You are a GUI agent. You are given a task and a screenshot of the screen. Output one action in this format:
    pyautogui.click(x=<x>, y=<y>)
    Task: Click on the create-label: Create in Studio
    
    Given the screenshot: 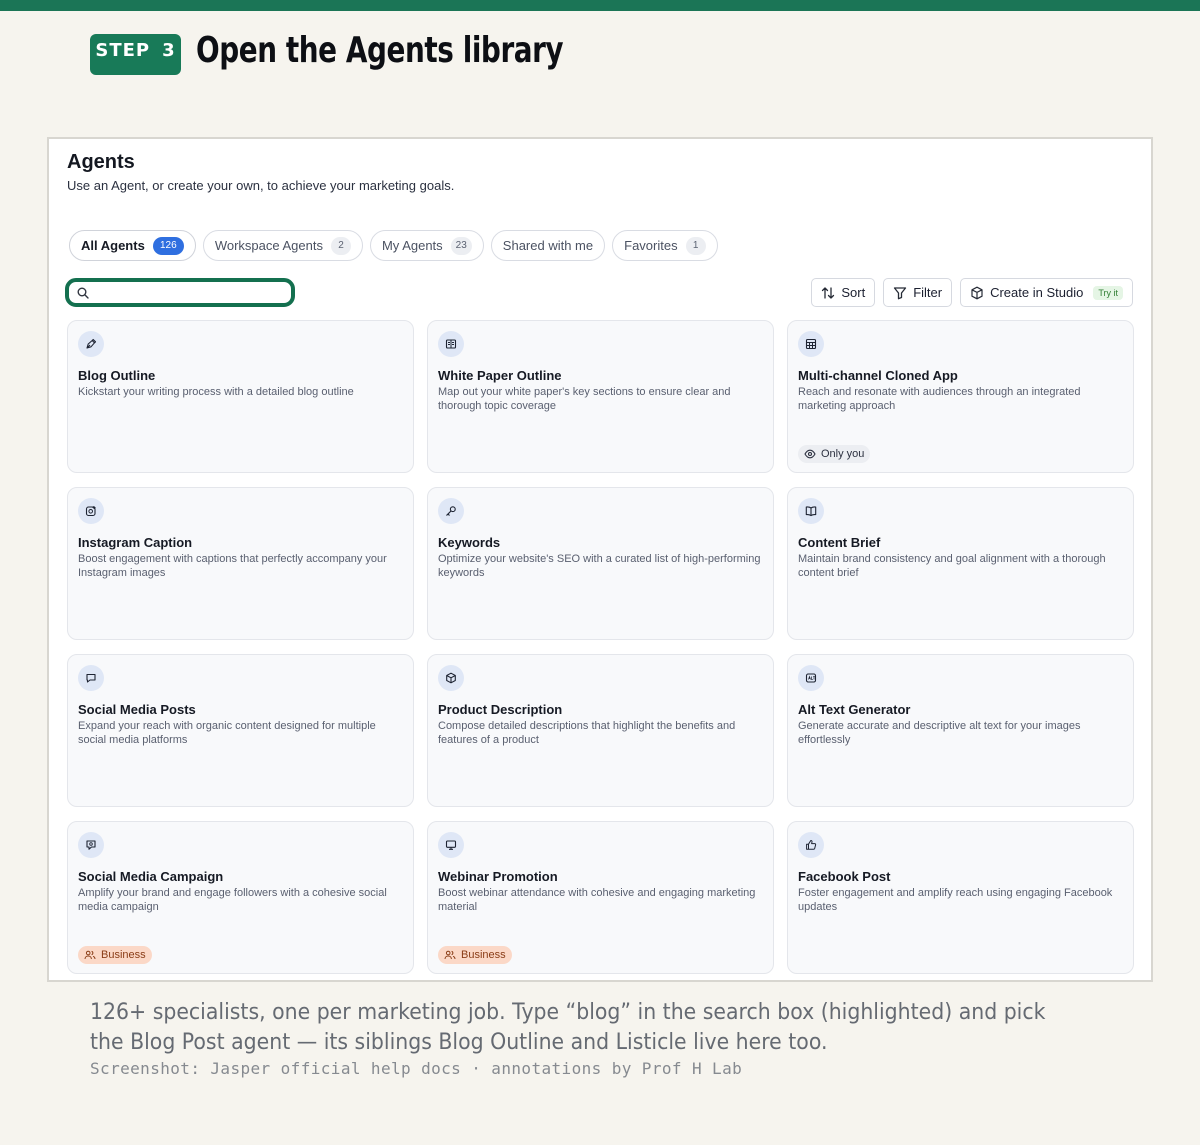 What is the action you would take?
    pyautogui.click(x=1037, y=292)
    